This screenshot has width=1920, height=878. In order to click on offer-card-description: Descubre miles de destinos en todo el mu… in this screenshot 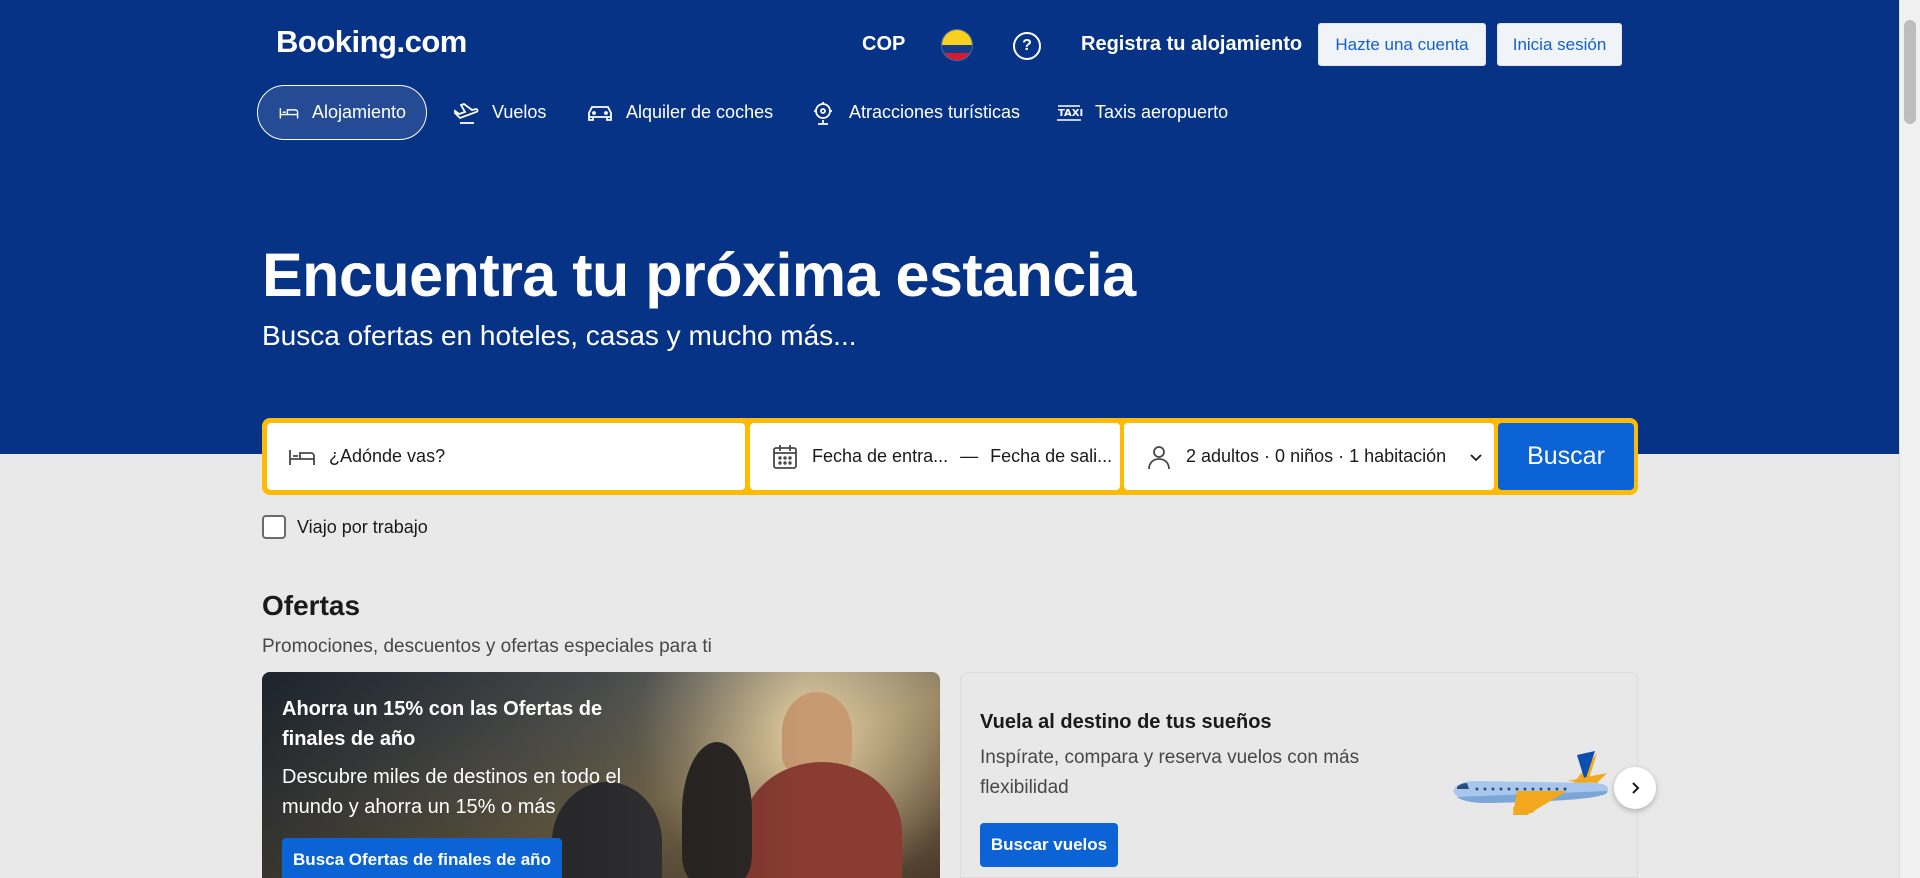, I will do `click(452, 792)`.